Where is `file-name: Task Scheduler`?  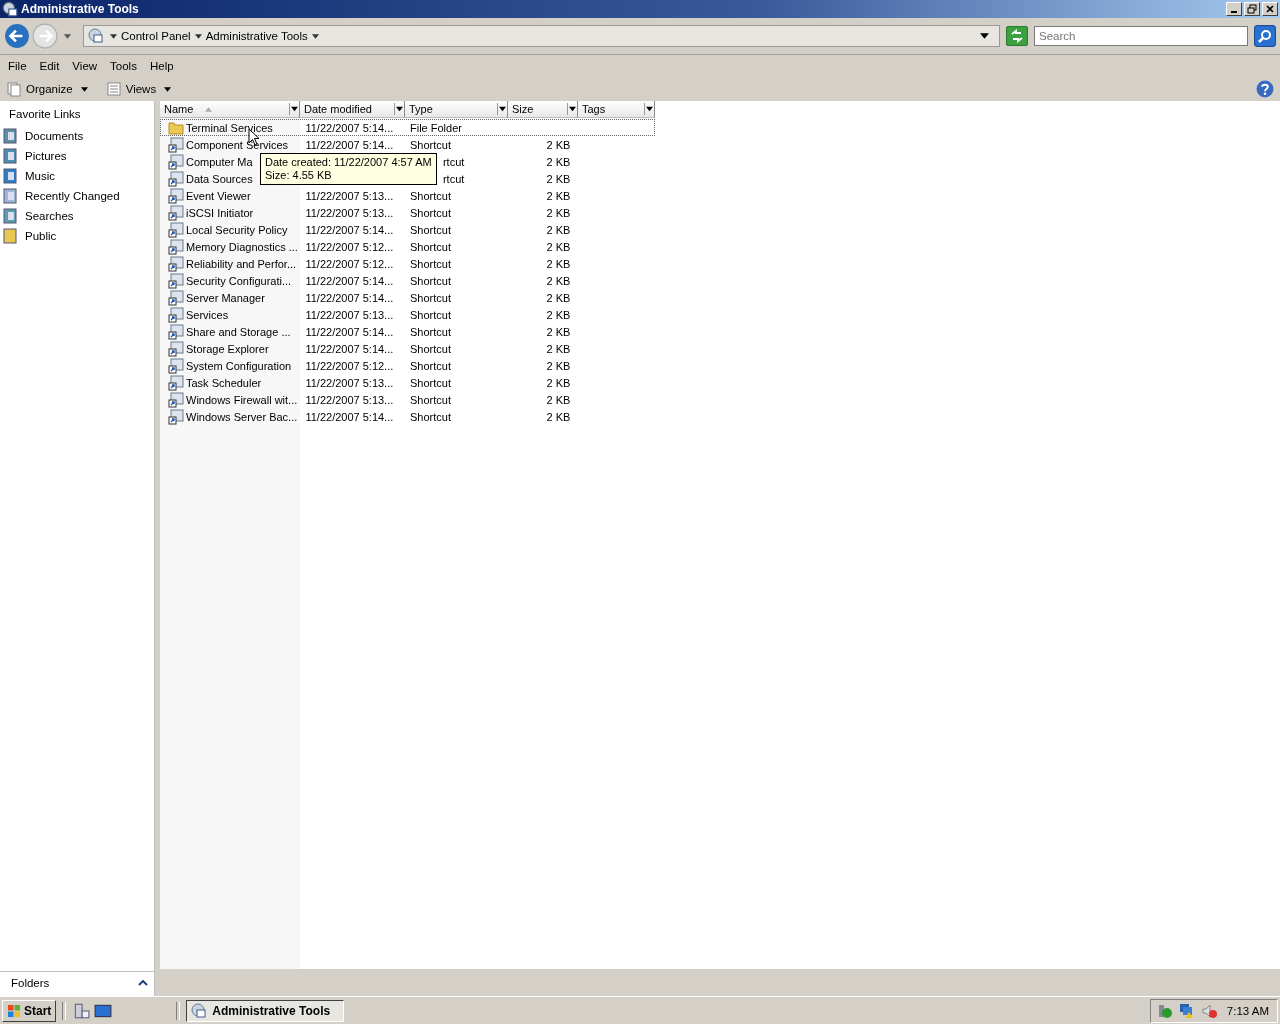
file-name: Task Scheduler is located at coordinates (224, 382).